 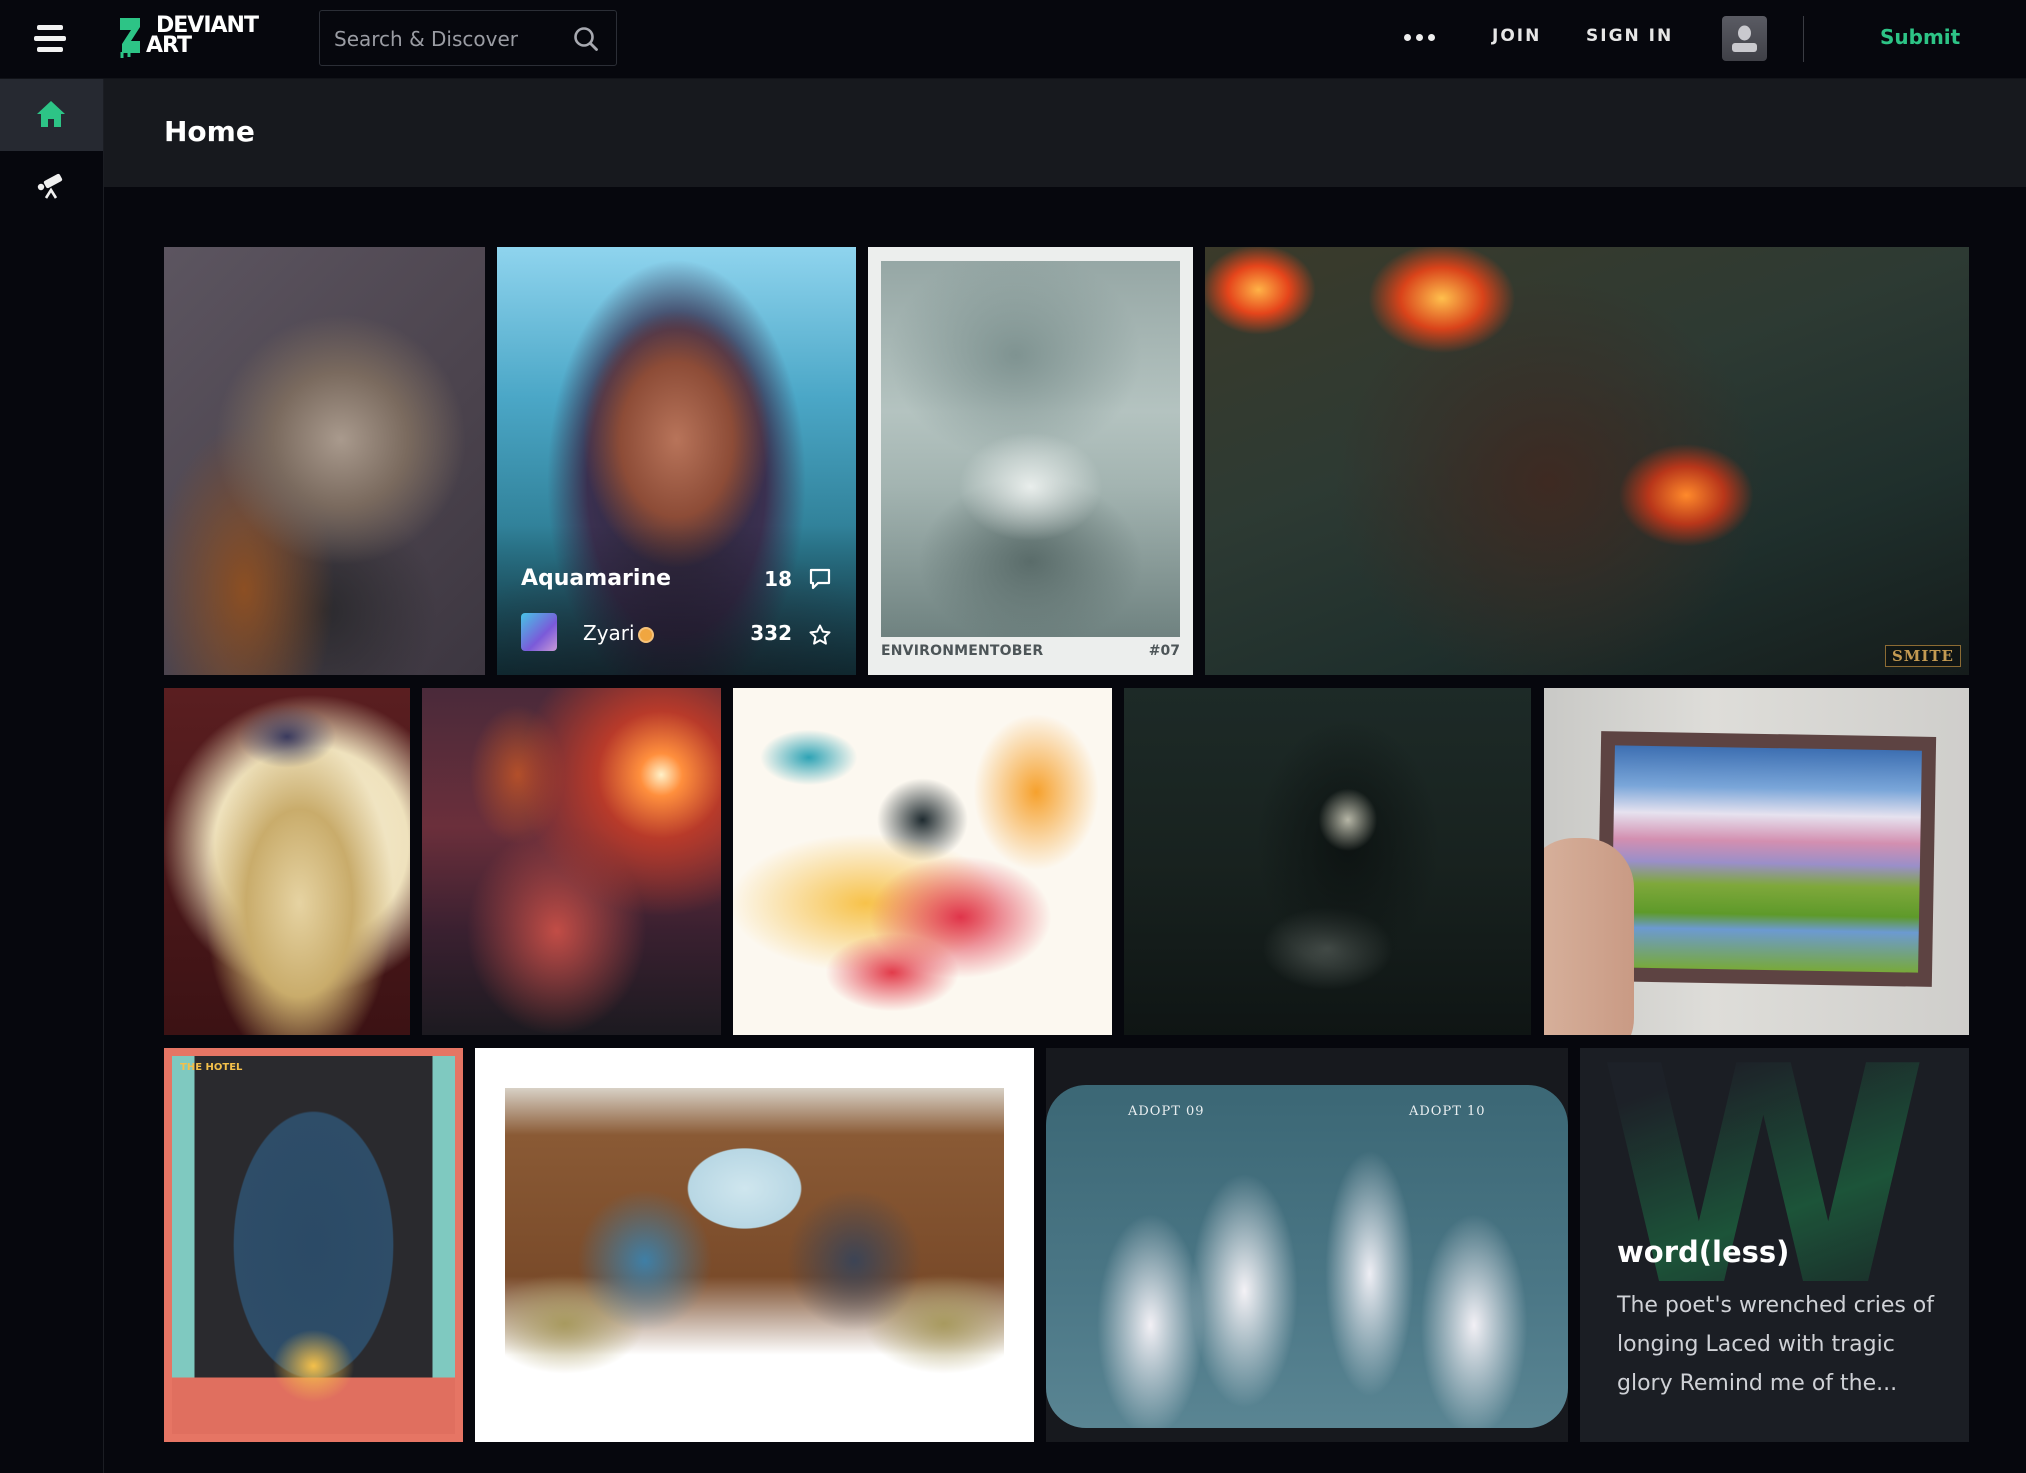 I want to click on deviation-scarecrow-sunset, so click(x=571, y=861).